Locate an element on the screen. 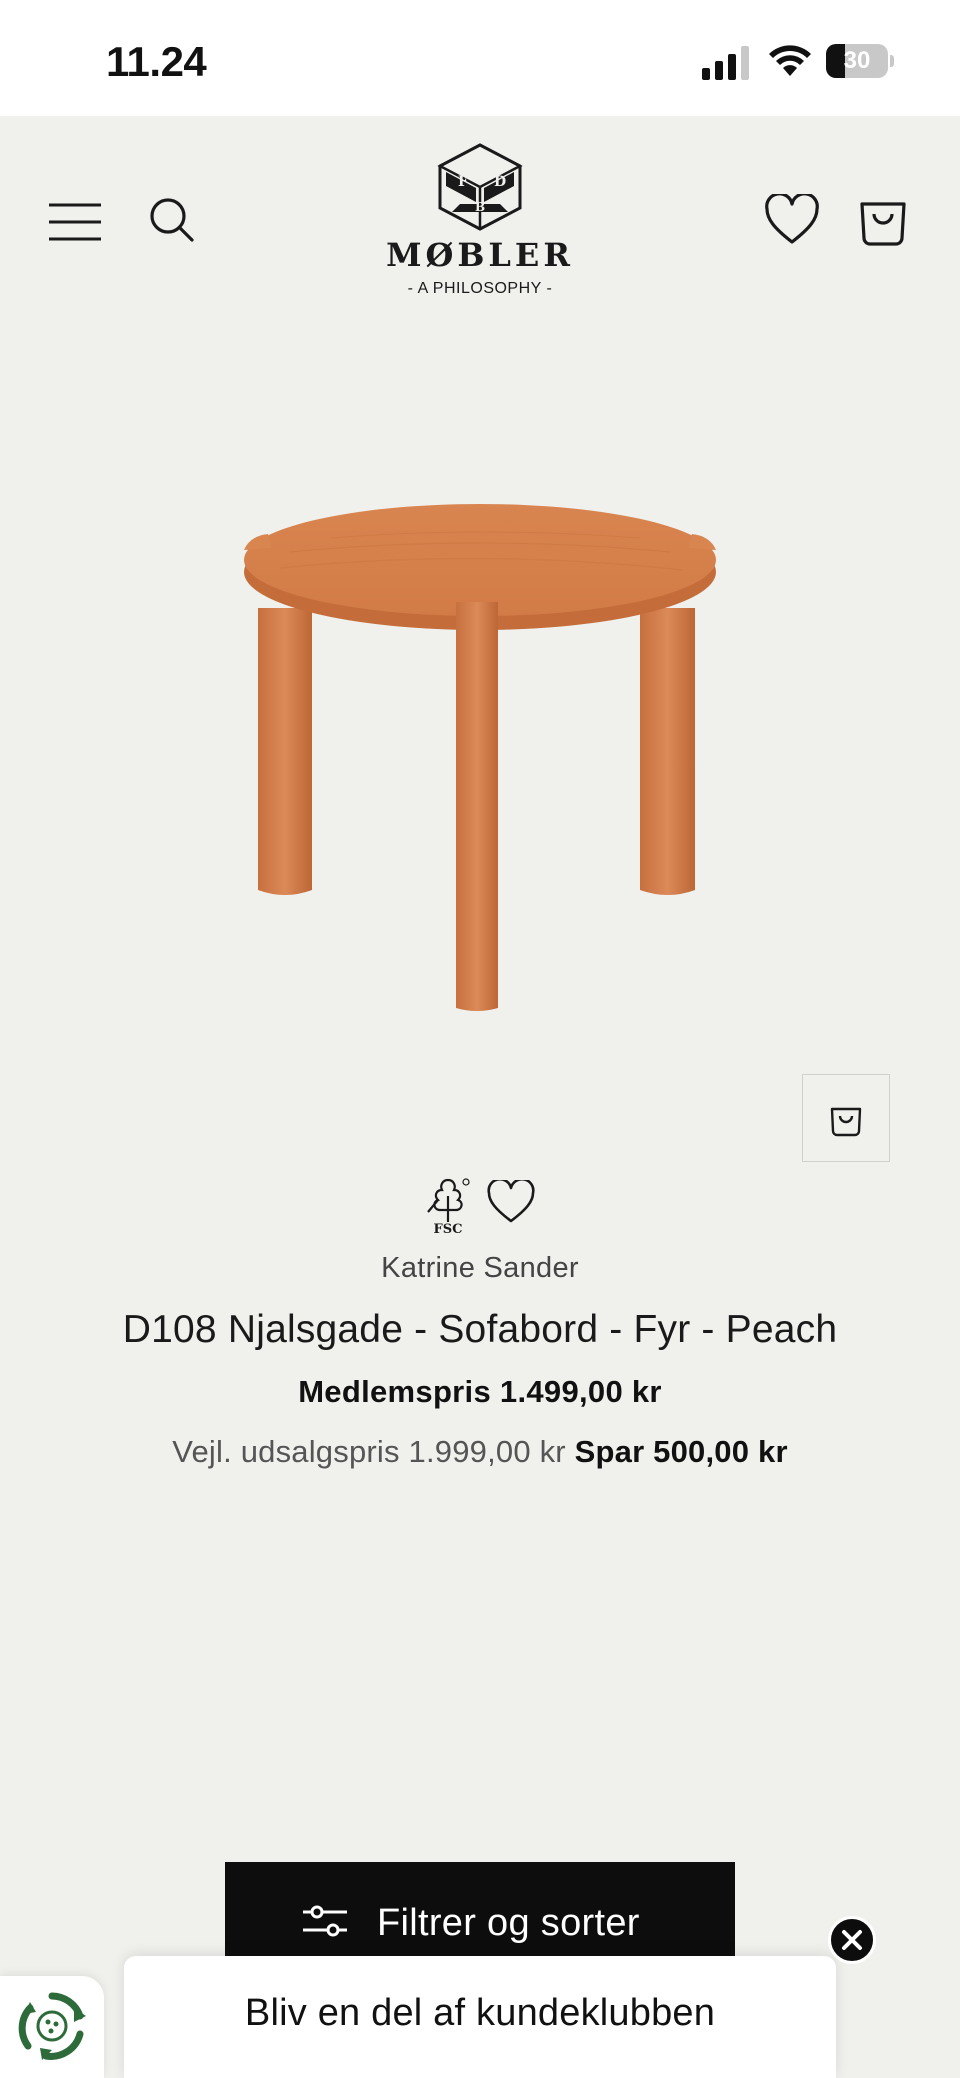  favorite-button is located at coordinates (511, 1200).